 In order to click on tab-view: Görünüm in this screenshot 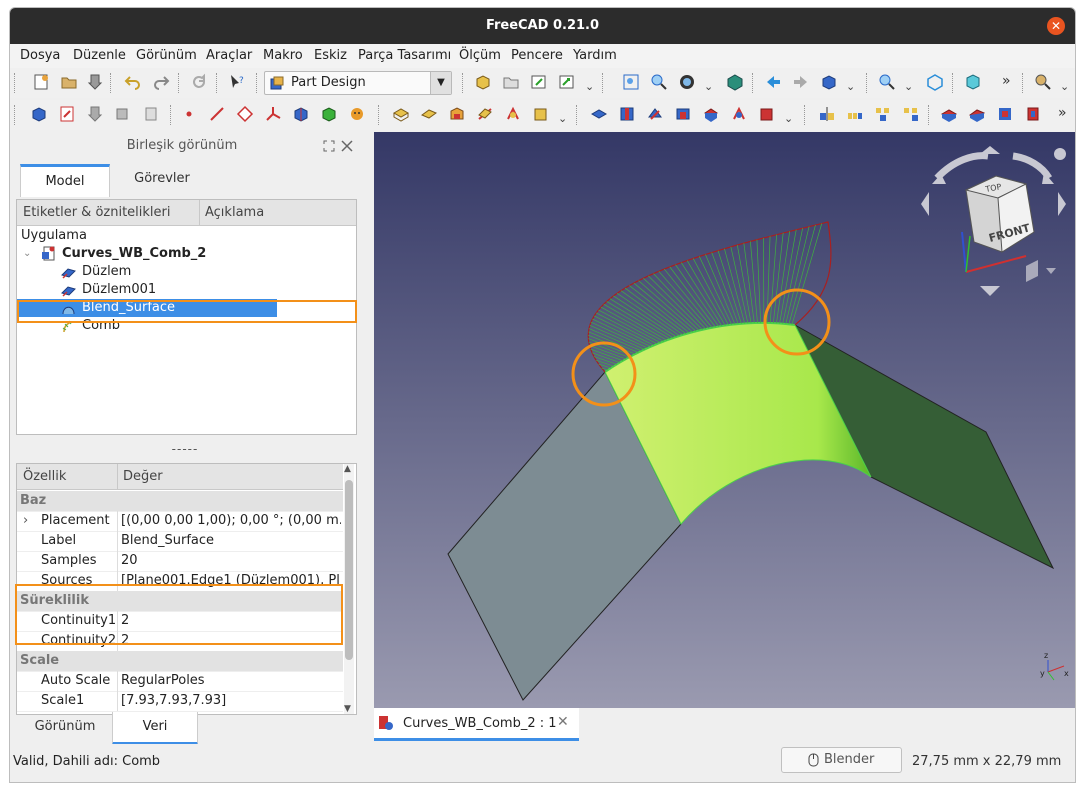, I will do `click(65, 727)`.